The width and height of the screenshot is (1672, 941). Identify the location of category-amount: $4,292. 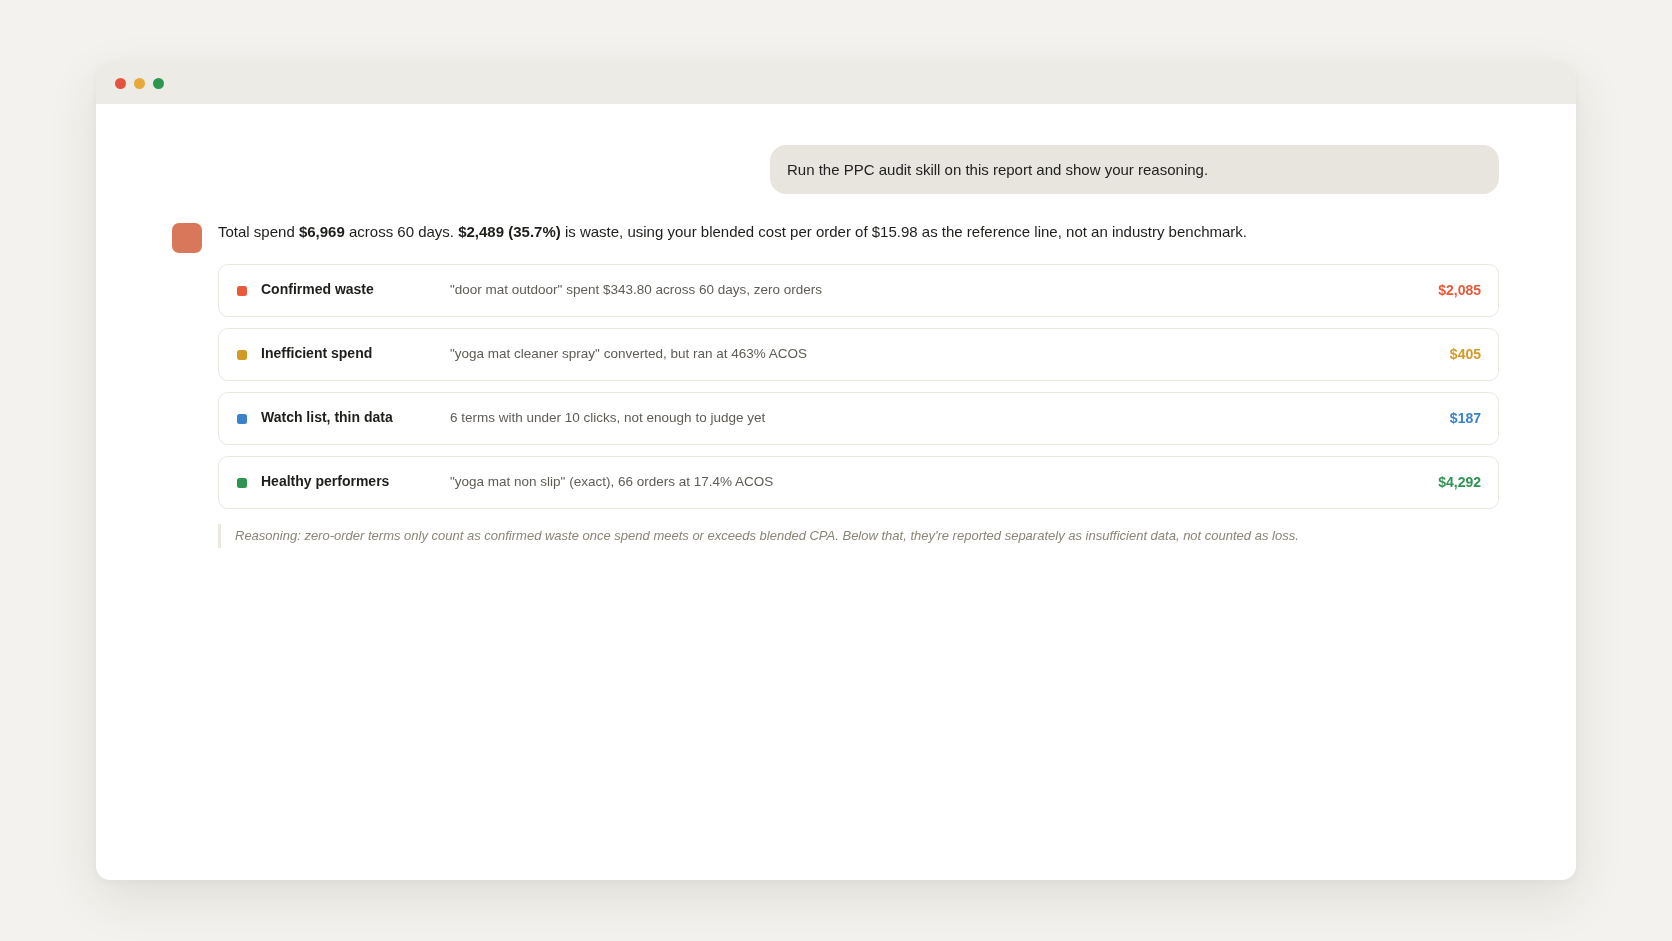
(1459, 482).